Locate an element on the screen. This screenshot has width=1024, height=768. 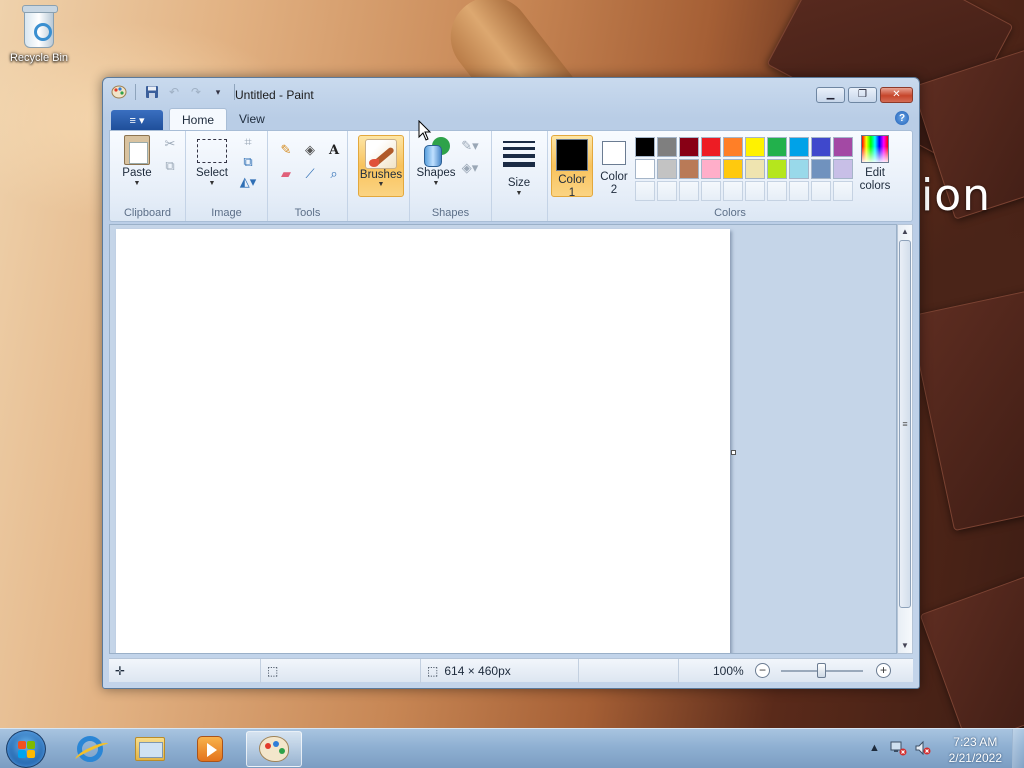
copy-icon: ⧉ is located at coordinates (170, 166).